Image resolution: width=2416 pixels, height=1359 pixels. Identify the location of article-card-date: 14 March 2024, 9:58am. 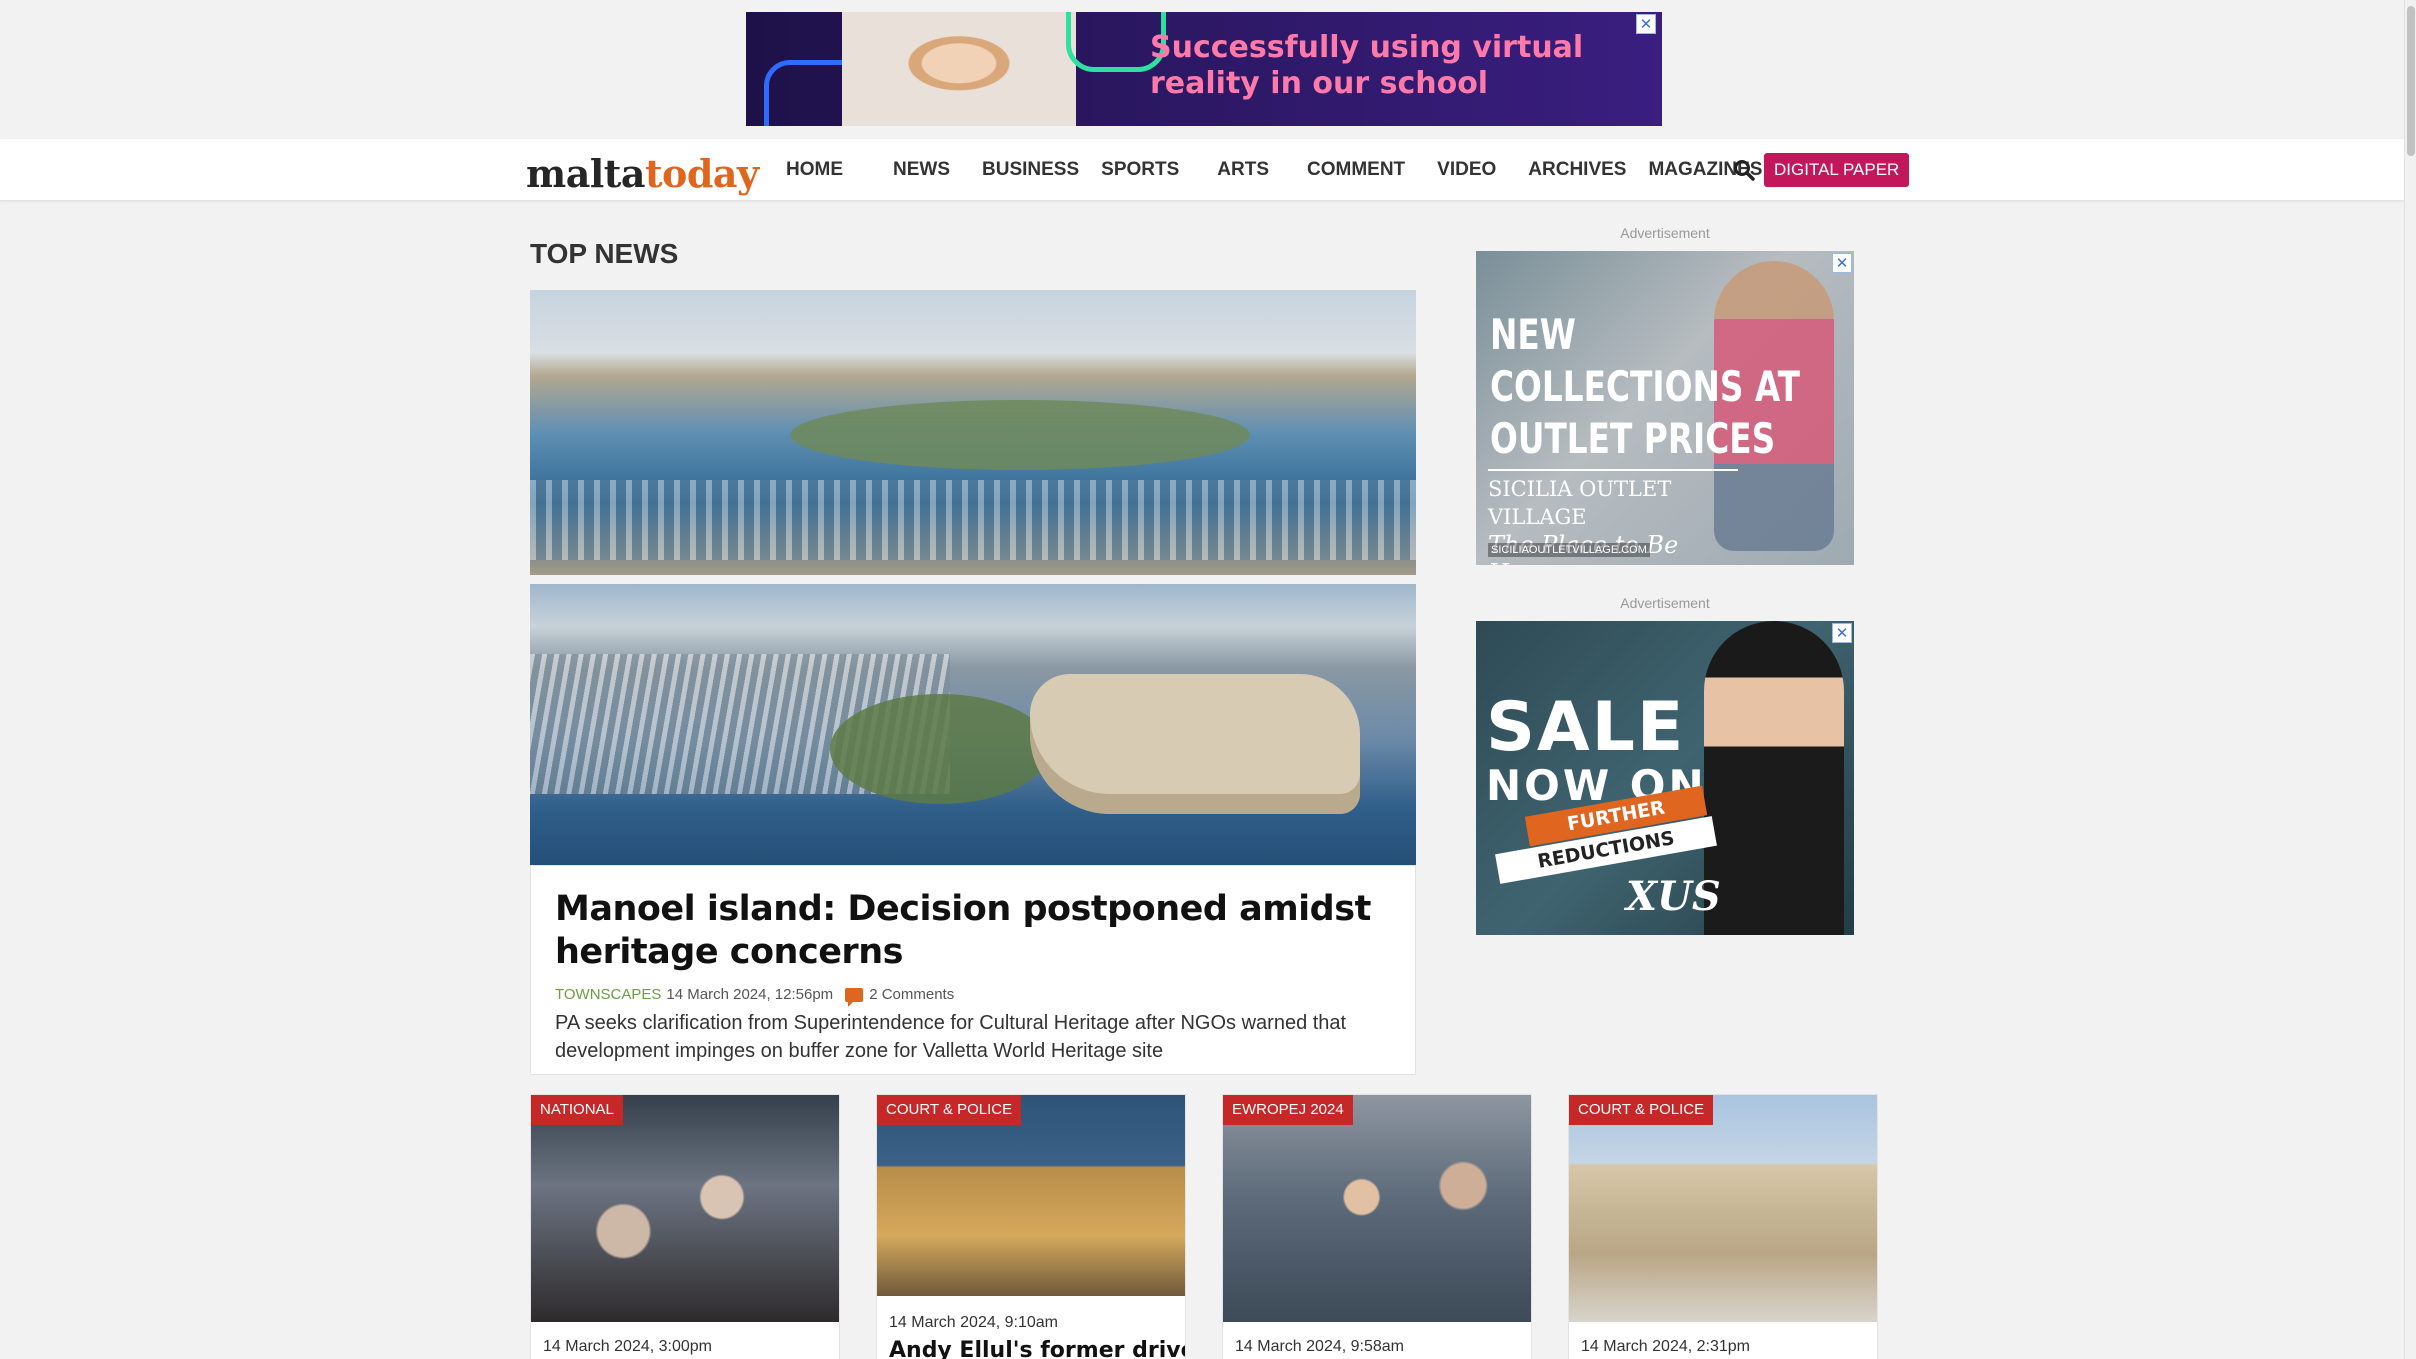
(1319, 1346).